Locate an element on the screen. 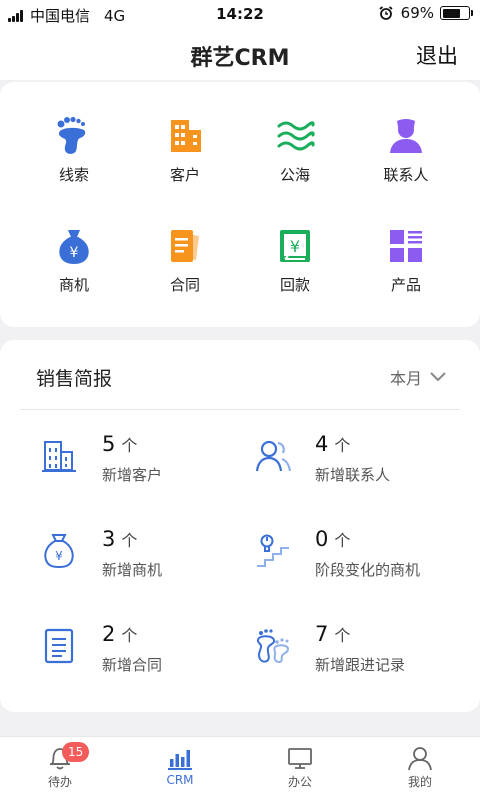 The image size is (480, 800). stat-value: 2个 is located at coordinates (119, 634).